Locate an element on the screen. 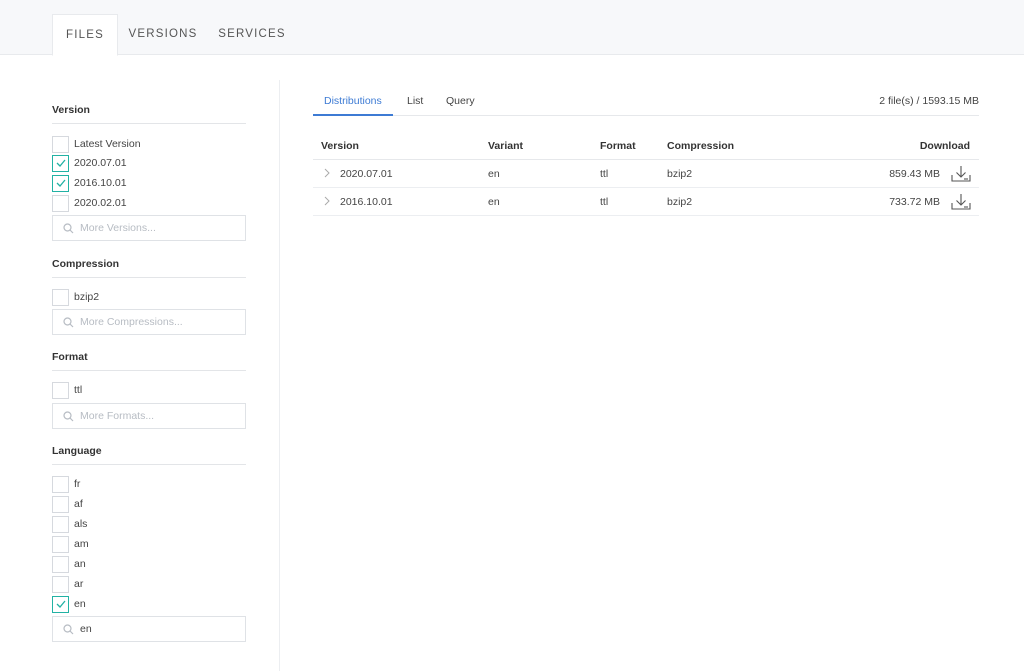 This screenshot has height=671, width=1024. language-option-fr: fr is located at coordinates (66, 484).